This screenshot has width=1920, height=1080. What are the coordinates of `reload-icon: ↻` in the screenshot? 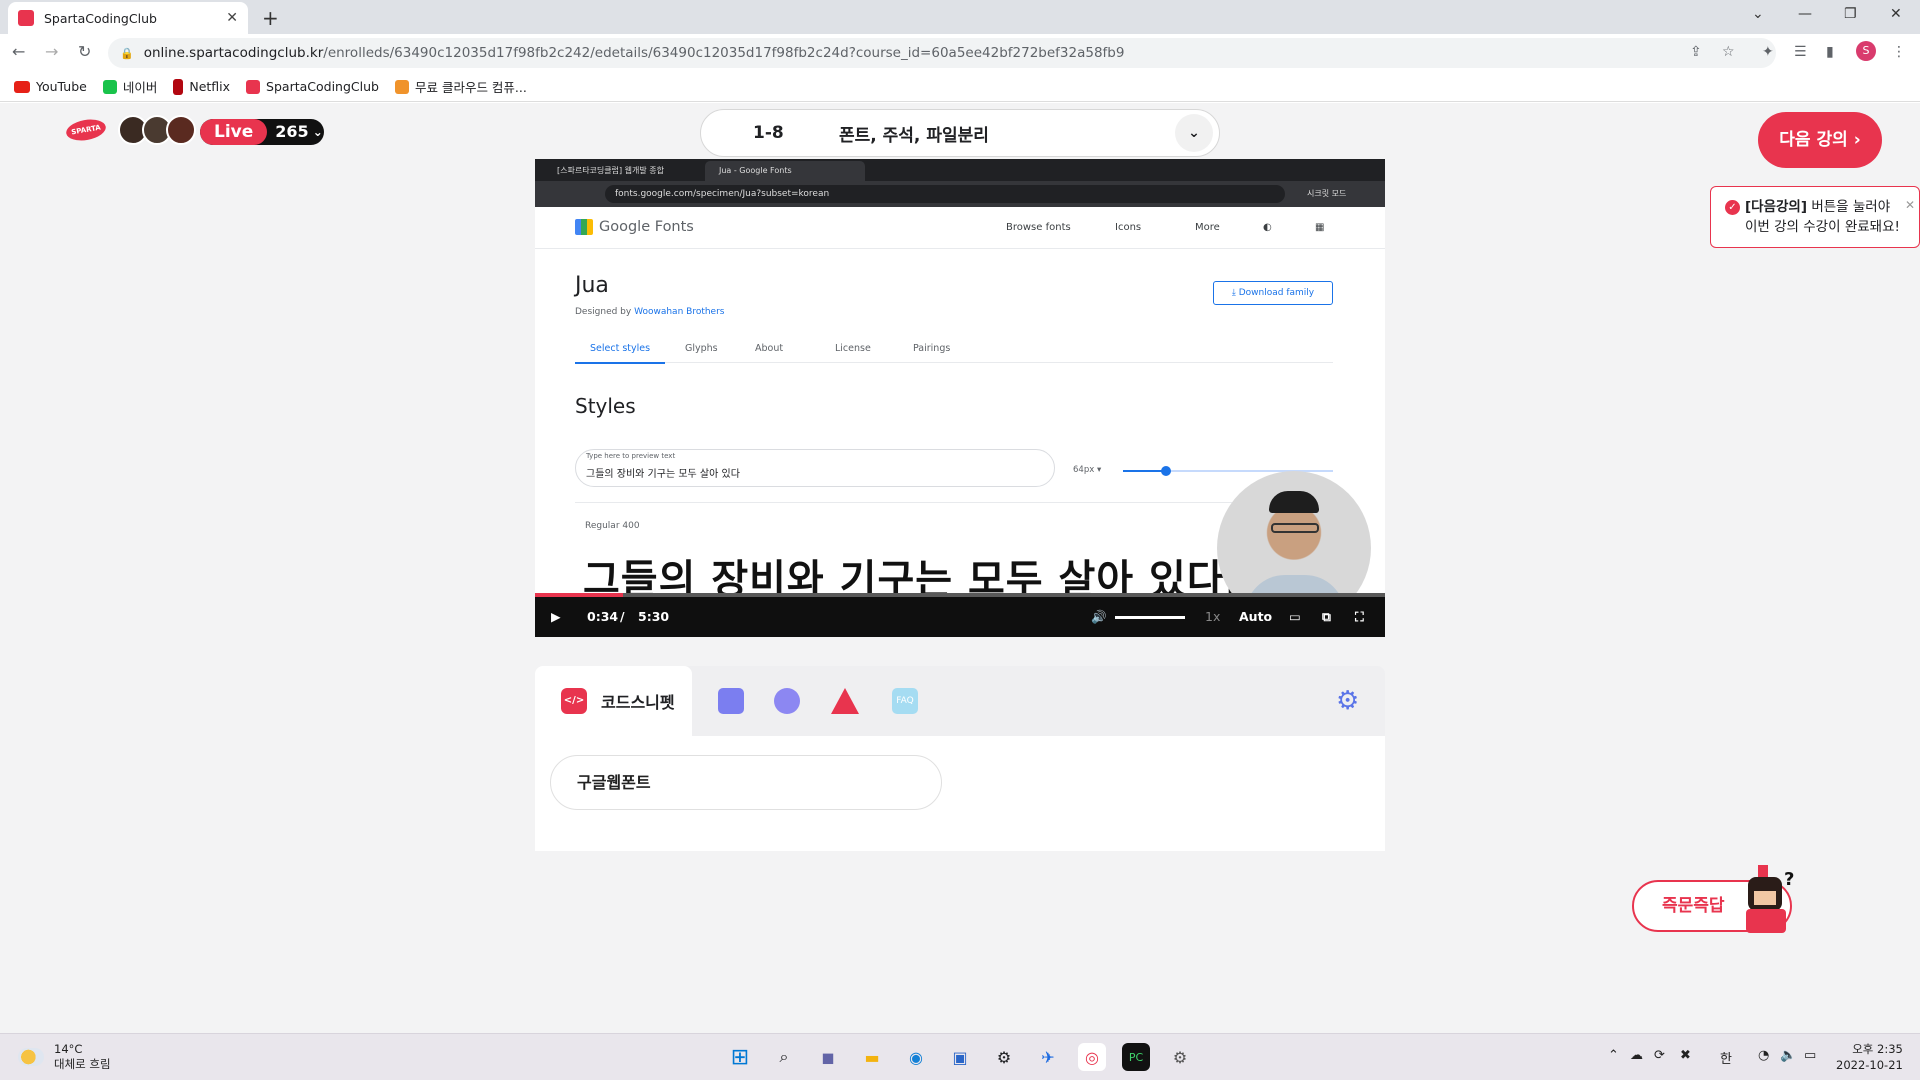 It's located at (84, 51).